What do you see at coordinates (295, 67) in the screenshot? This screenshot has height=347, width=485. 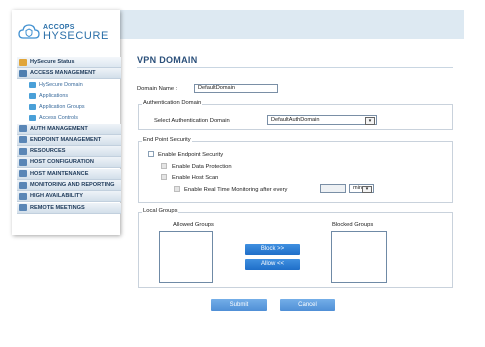 I see `title-divider` at bounding box center [295, 67].